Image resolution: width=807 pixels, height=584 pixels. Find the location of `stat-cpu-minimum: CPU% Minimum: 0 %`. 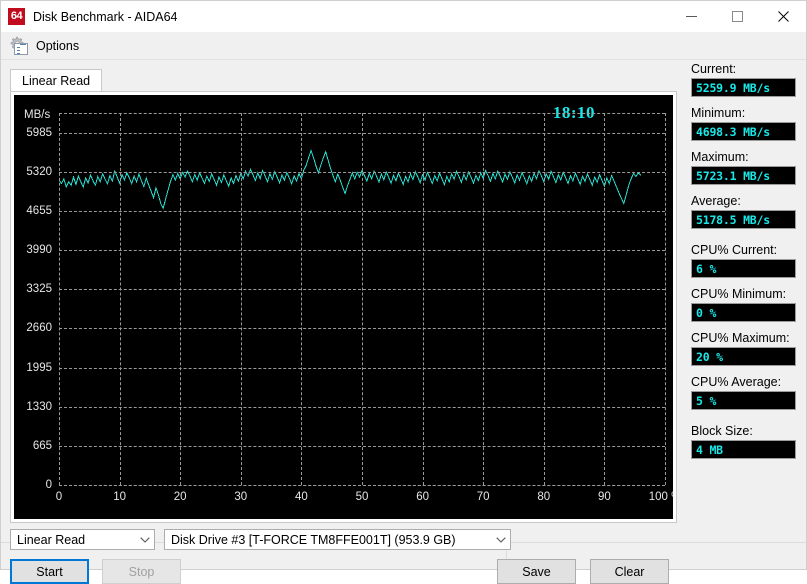

stat-cpu-minimum: CPU% Minimum: 0 % is located at coordinates (743, 304).